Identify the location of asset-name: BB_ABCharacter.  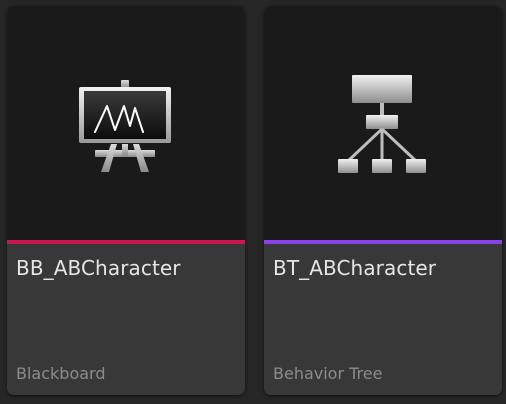
(98, 268).